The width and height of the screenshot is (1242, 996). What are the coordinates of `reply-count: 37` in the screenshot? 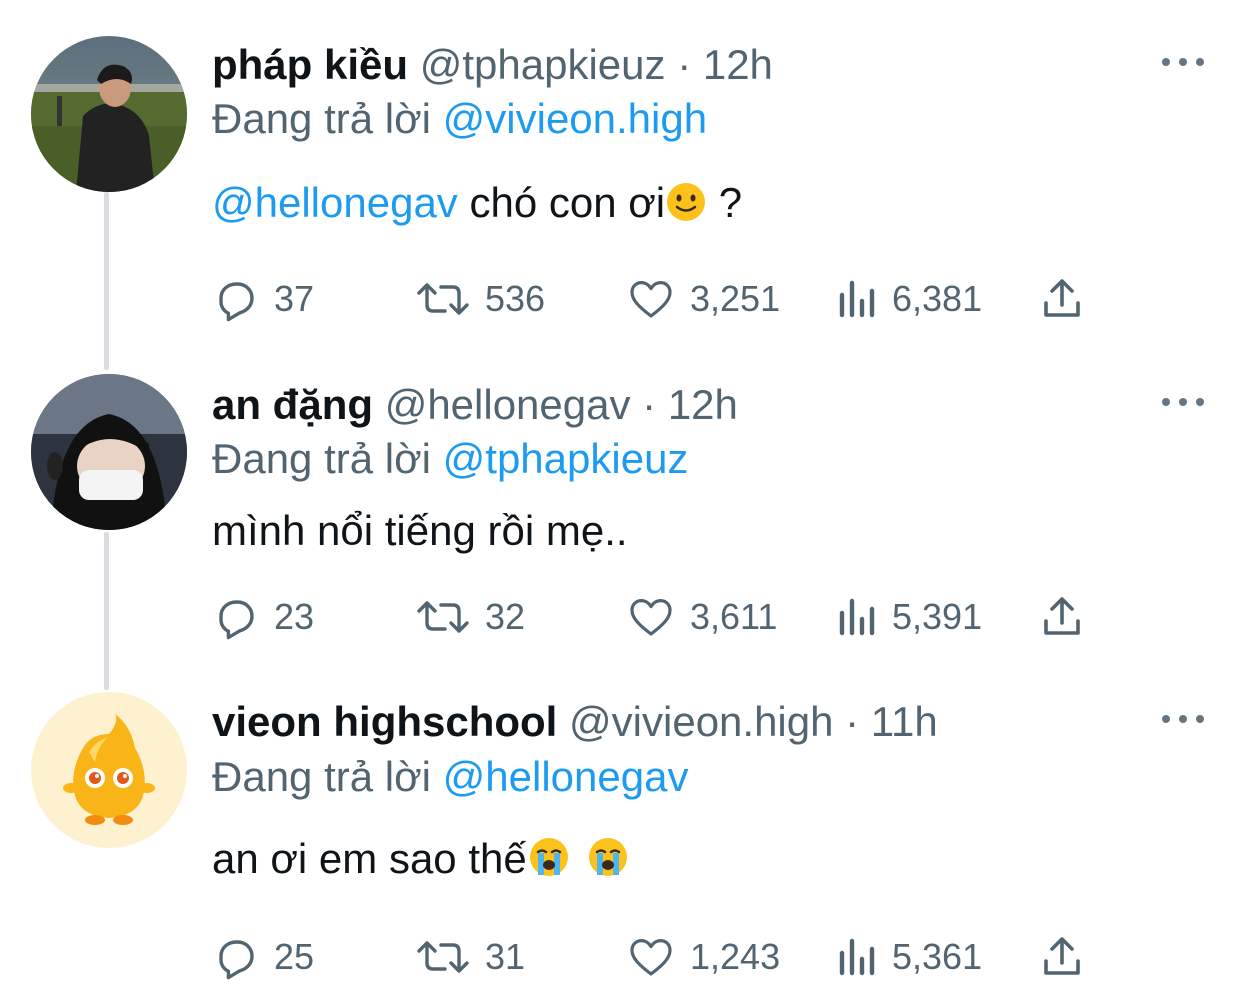 It's located at (294, 298).